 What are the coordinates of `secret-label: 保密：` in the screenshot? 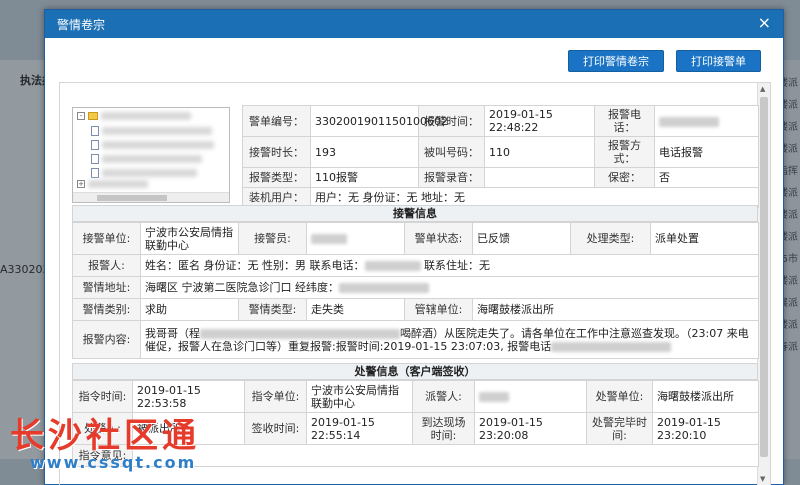 It's located at (624, 177).